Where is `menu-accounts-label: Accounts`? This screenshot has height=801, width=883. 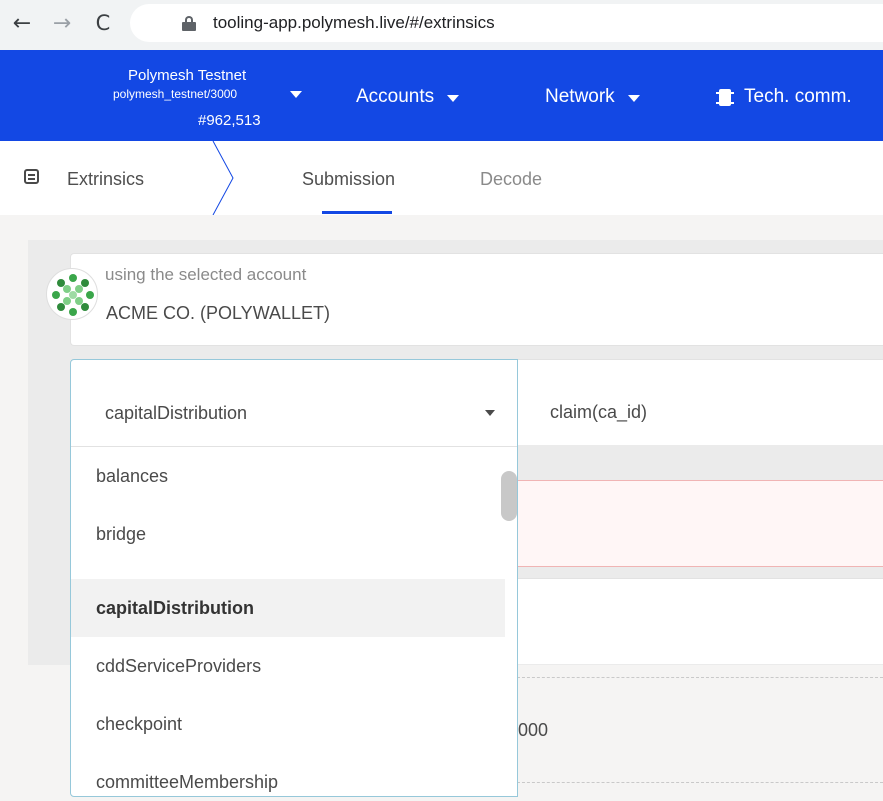
menu-accounts-label: Accounts is located at coordinates (395, 96).